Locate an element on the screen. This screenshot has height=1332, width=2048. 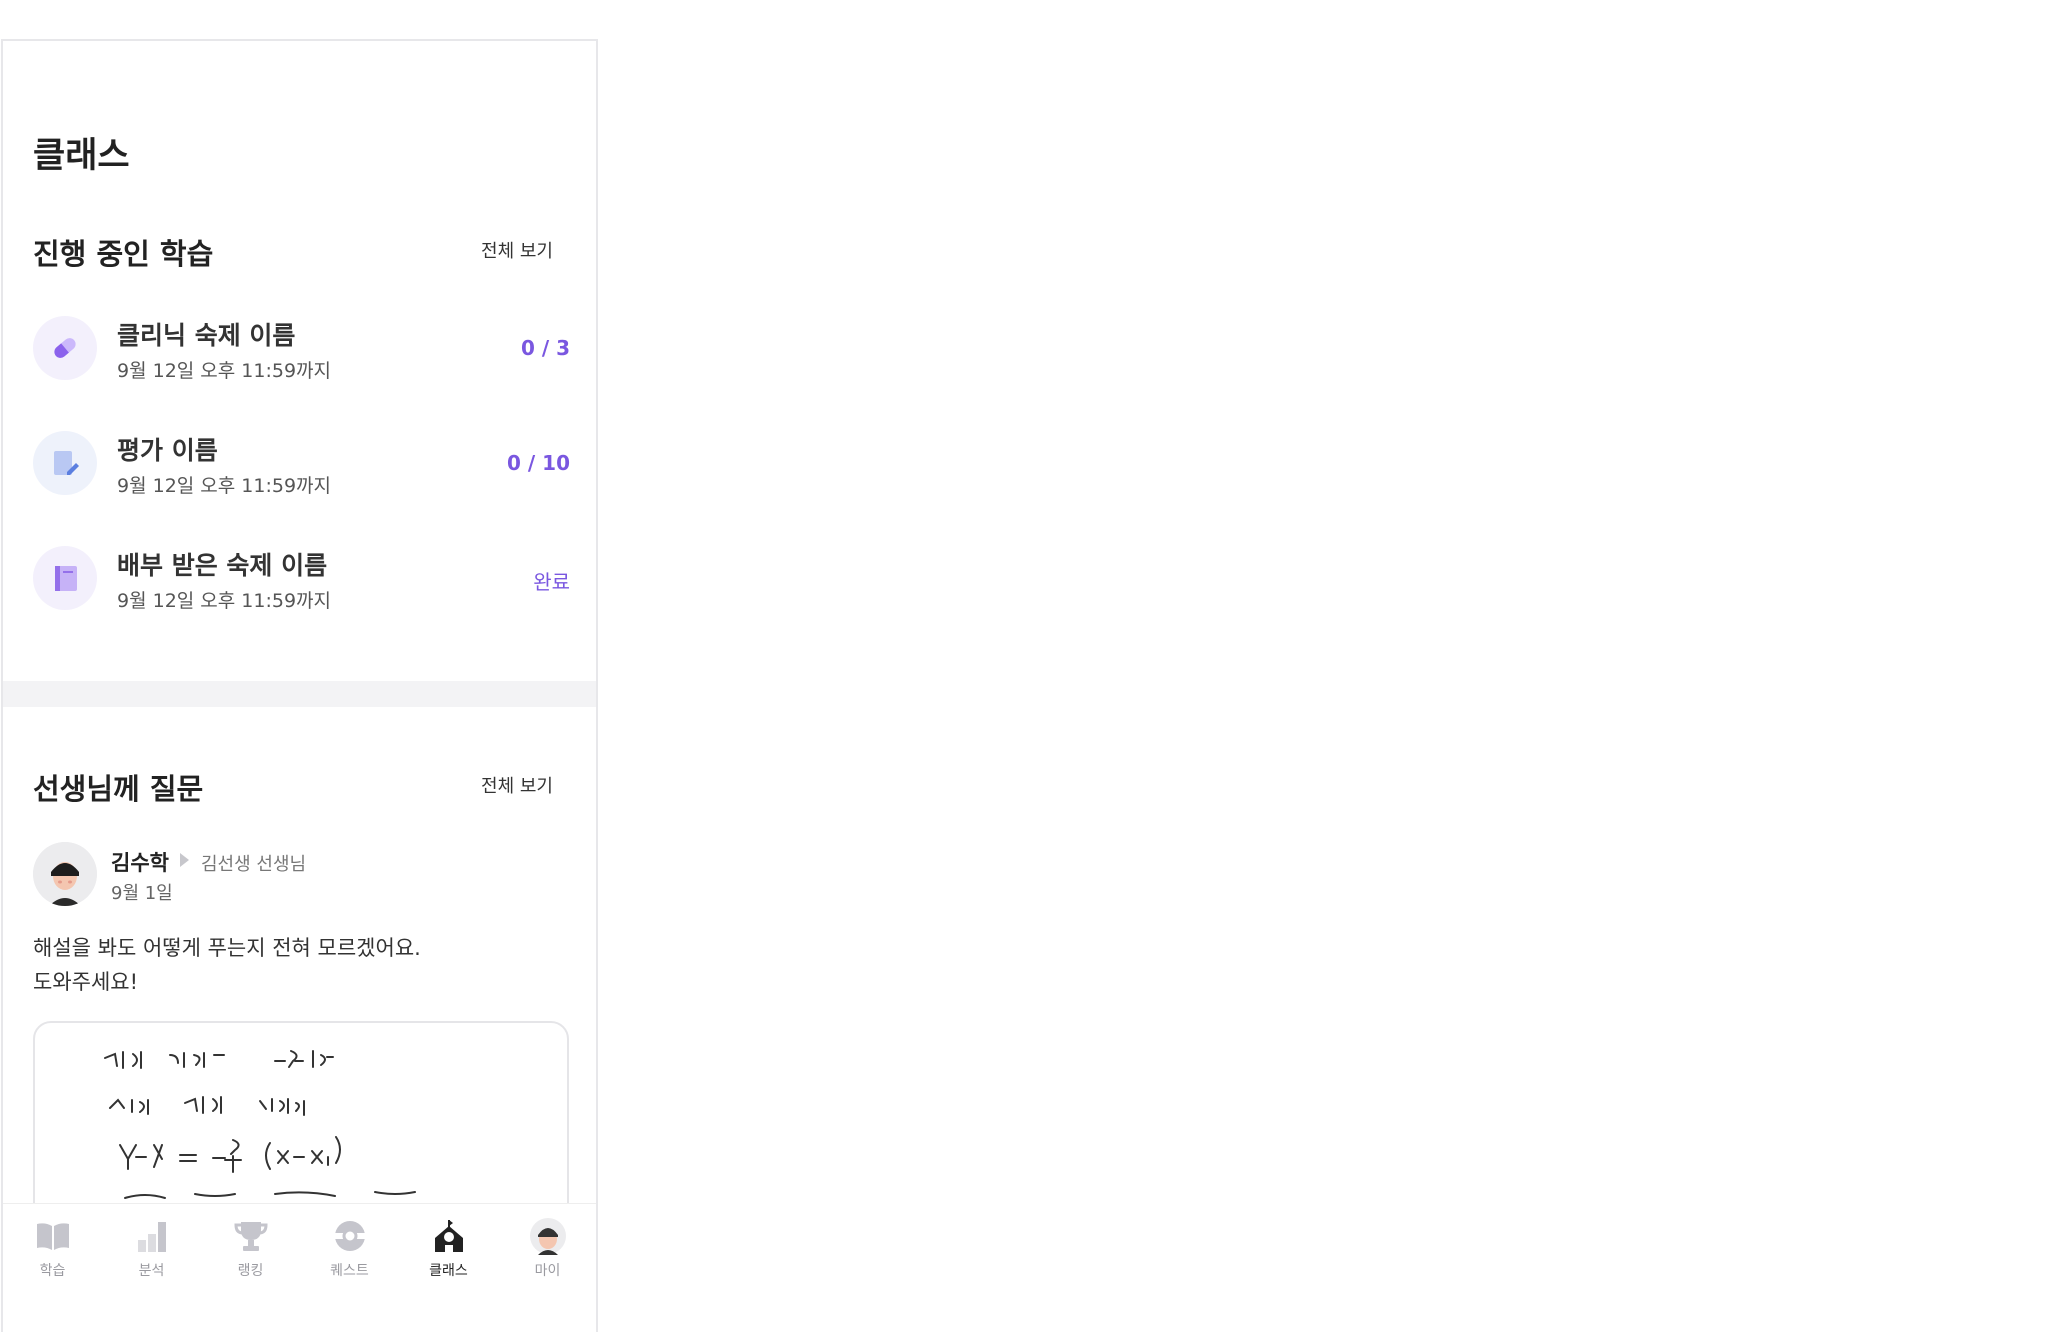
student-avatar is located at coordinates (65, 874).